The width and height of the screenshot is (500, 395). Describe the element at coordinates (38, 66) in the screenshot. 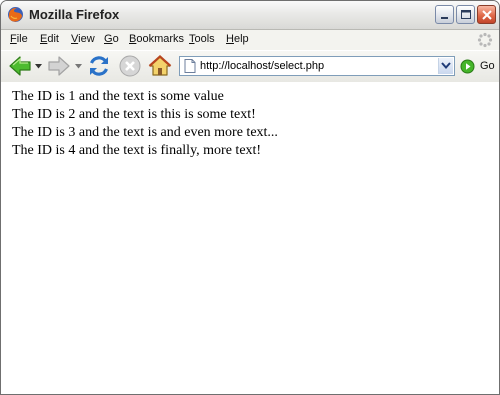

I see `back-dropdown-icon` at that location.